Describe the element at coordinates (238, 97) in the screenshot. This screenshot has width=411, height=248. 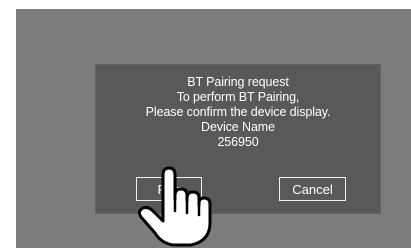
I see `dialog-message-line: To perform BT Pairing,` at that location.